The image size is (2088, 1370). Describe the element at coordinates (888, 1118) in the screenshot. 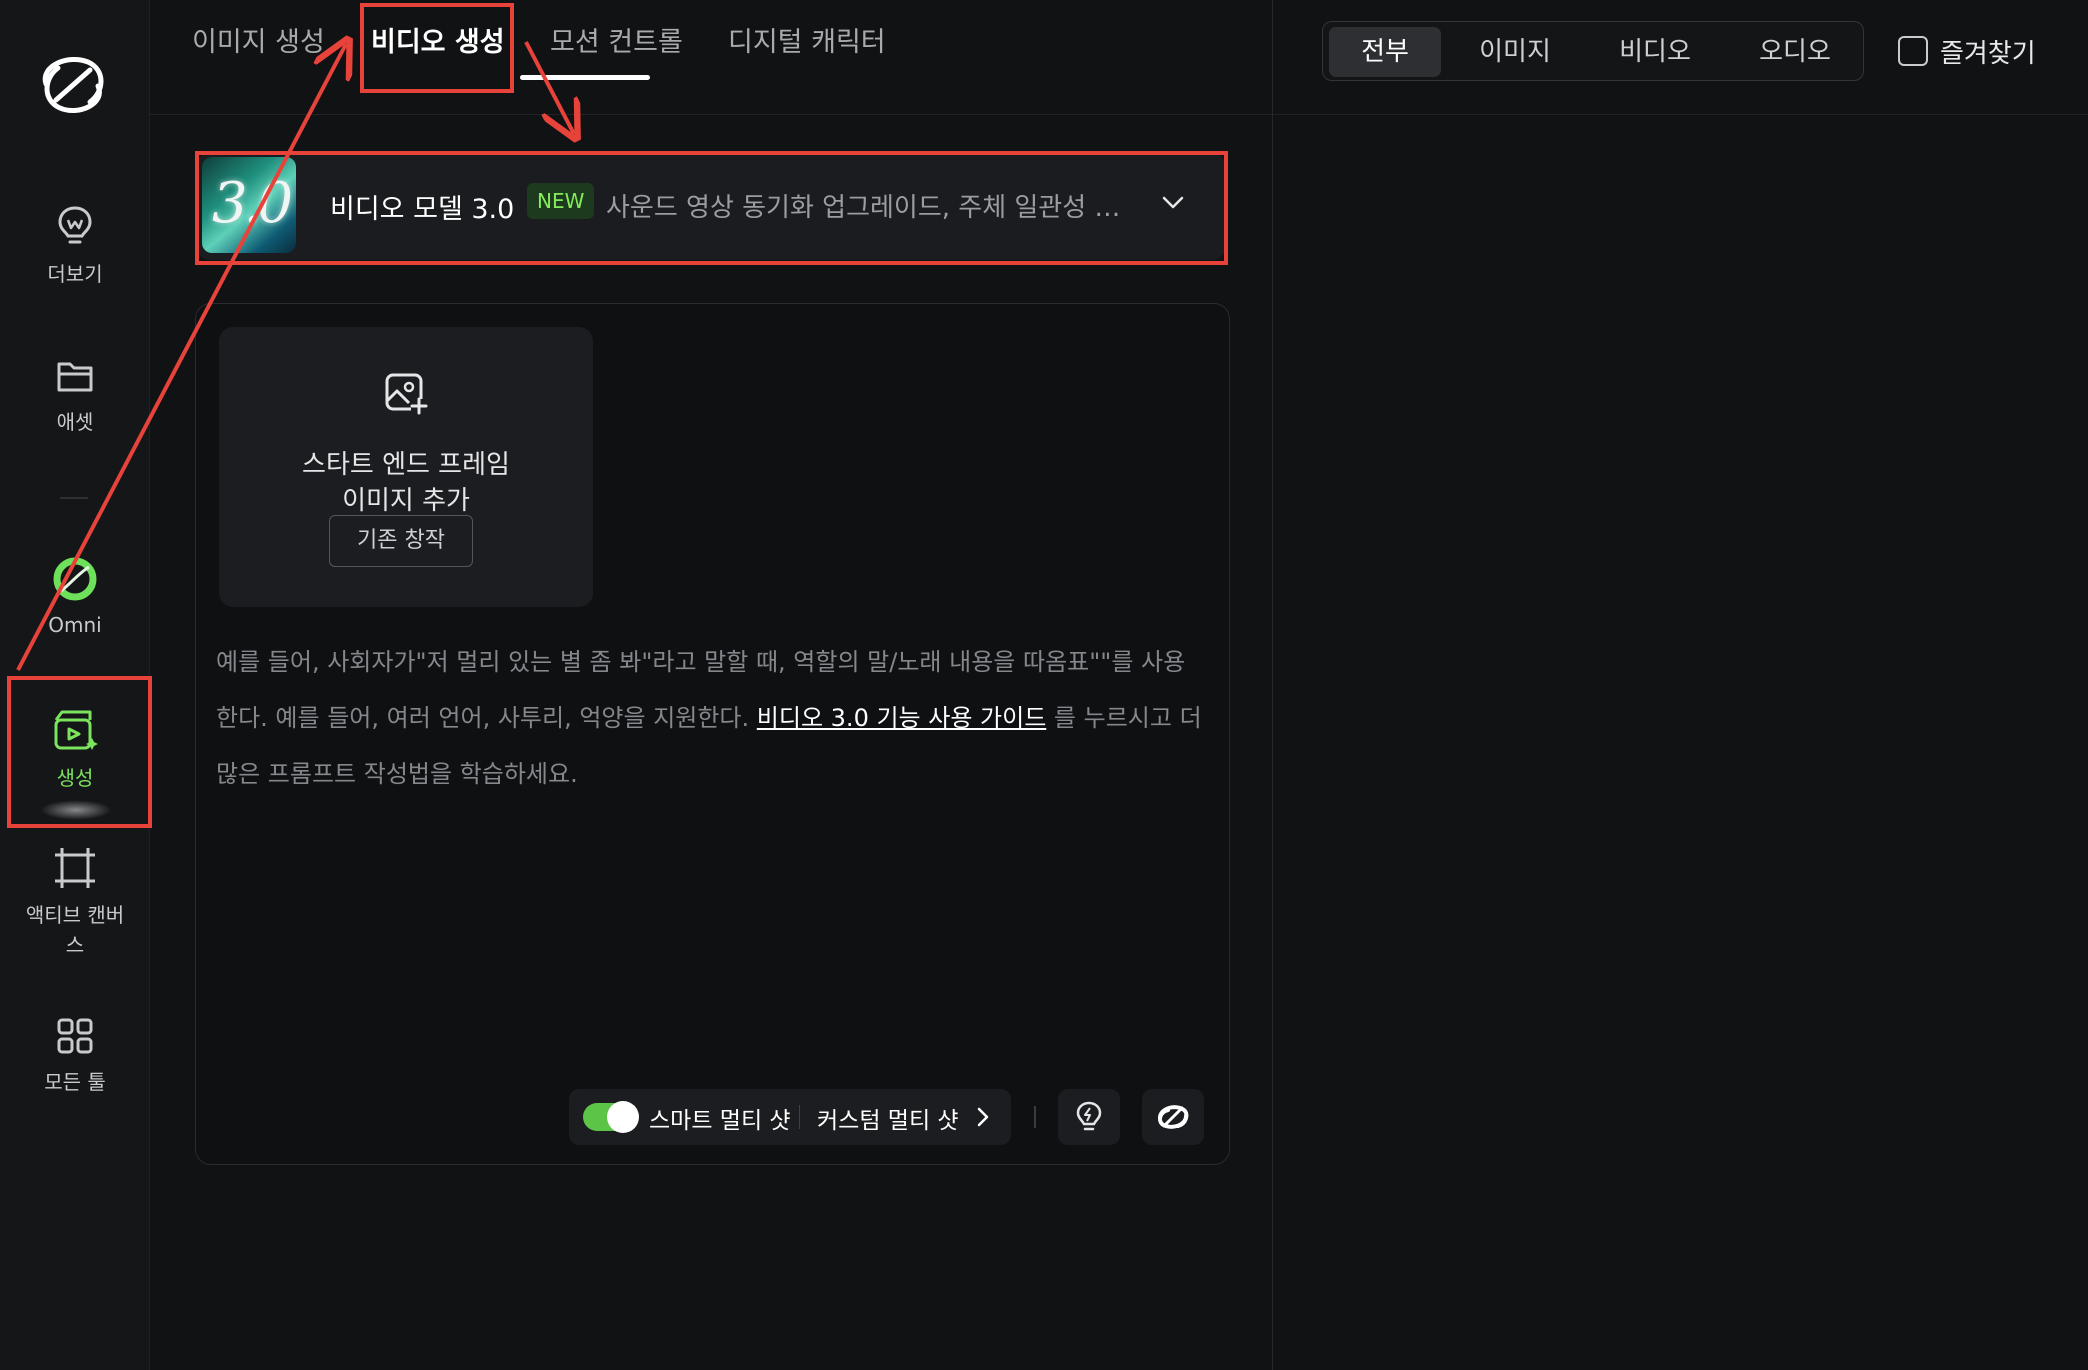

I see `custom-multishot-button: 커스텀 멀티 샷` at that location.